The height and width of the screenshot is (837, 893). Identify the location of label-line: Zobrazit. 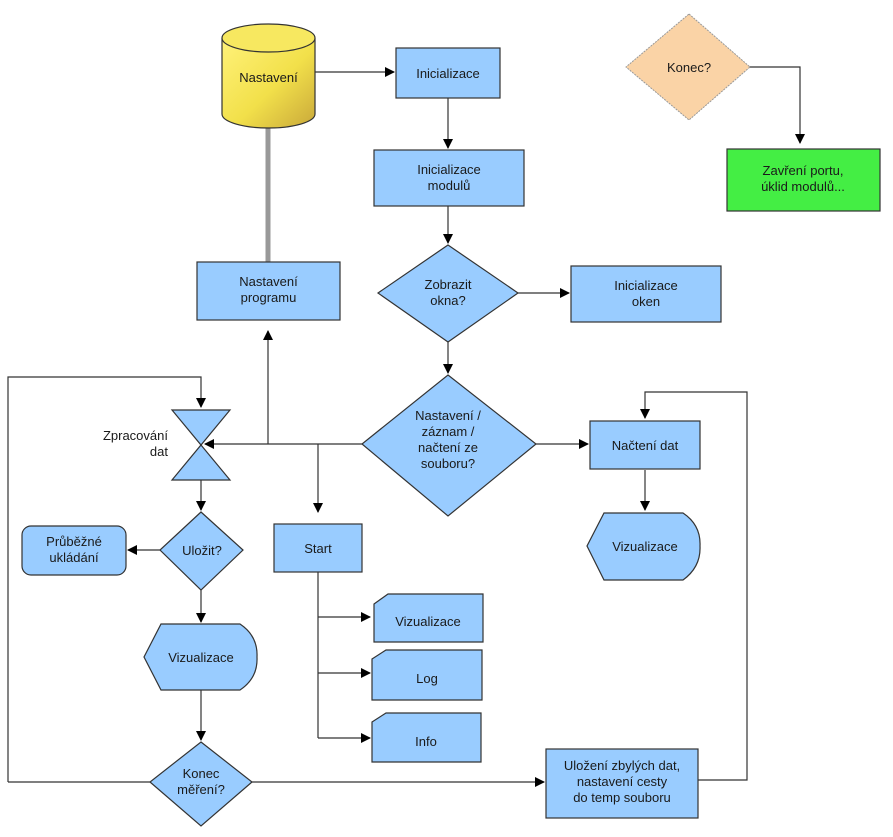
(448, 284).